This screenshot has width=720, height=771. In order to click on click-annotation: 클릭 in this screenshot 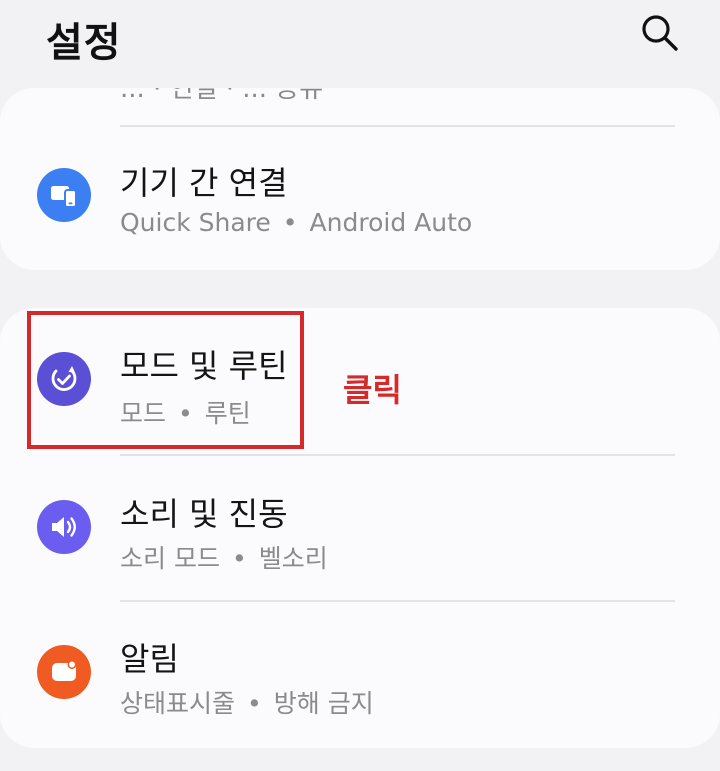, I will do `click(372, 390)`.